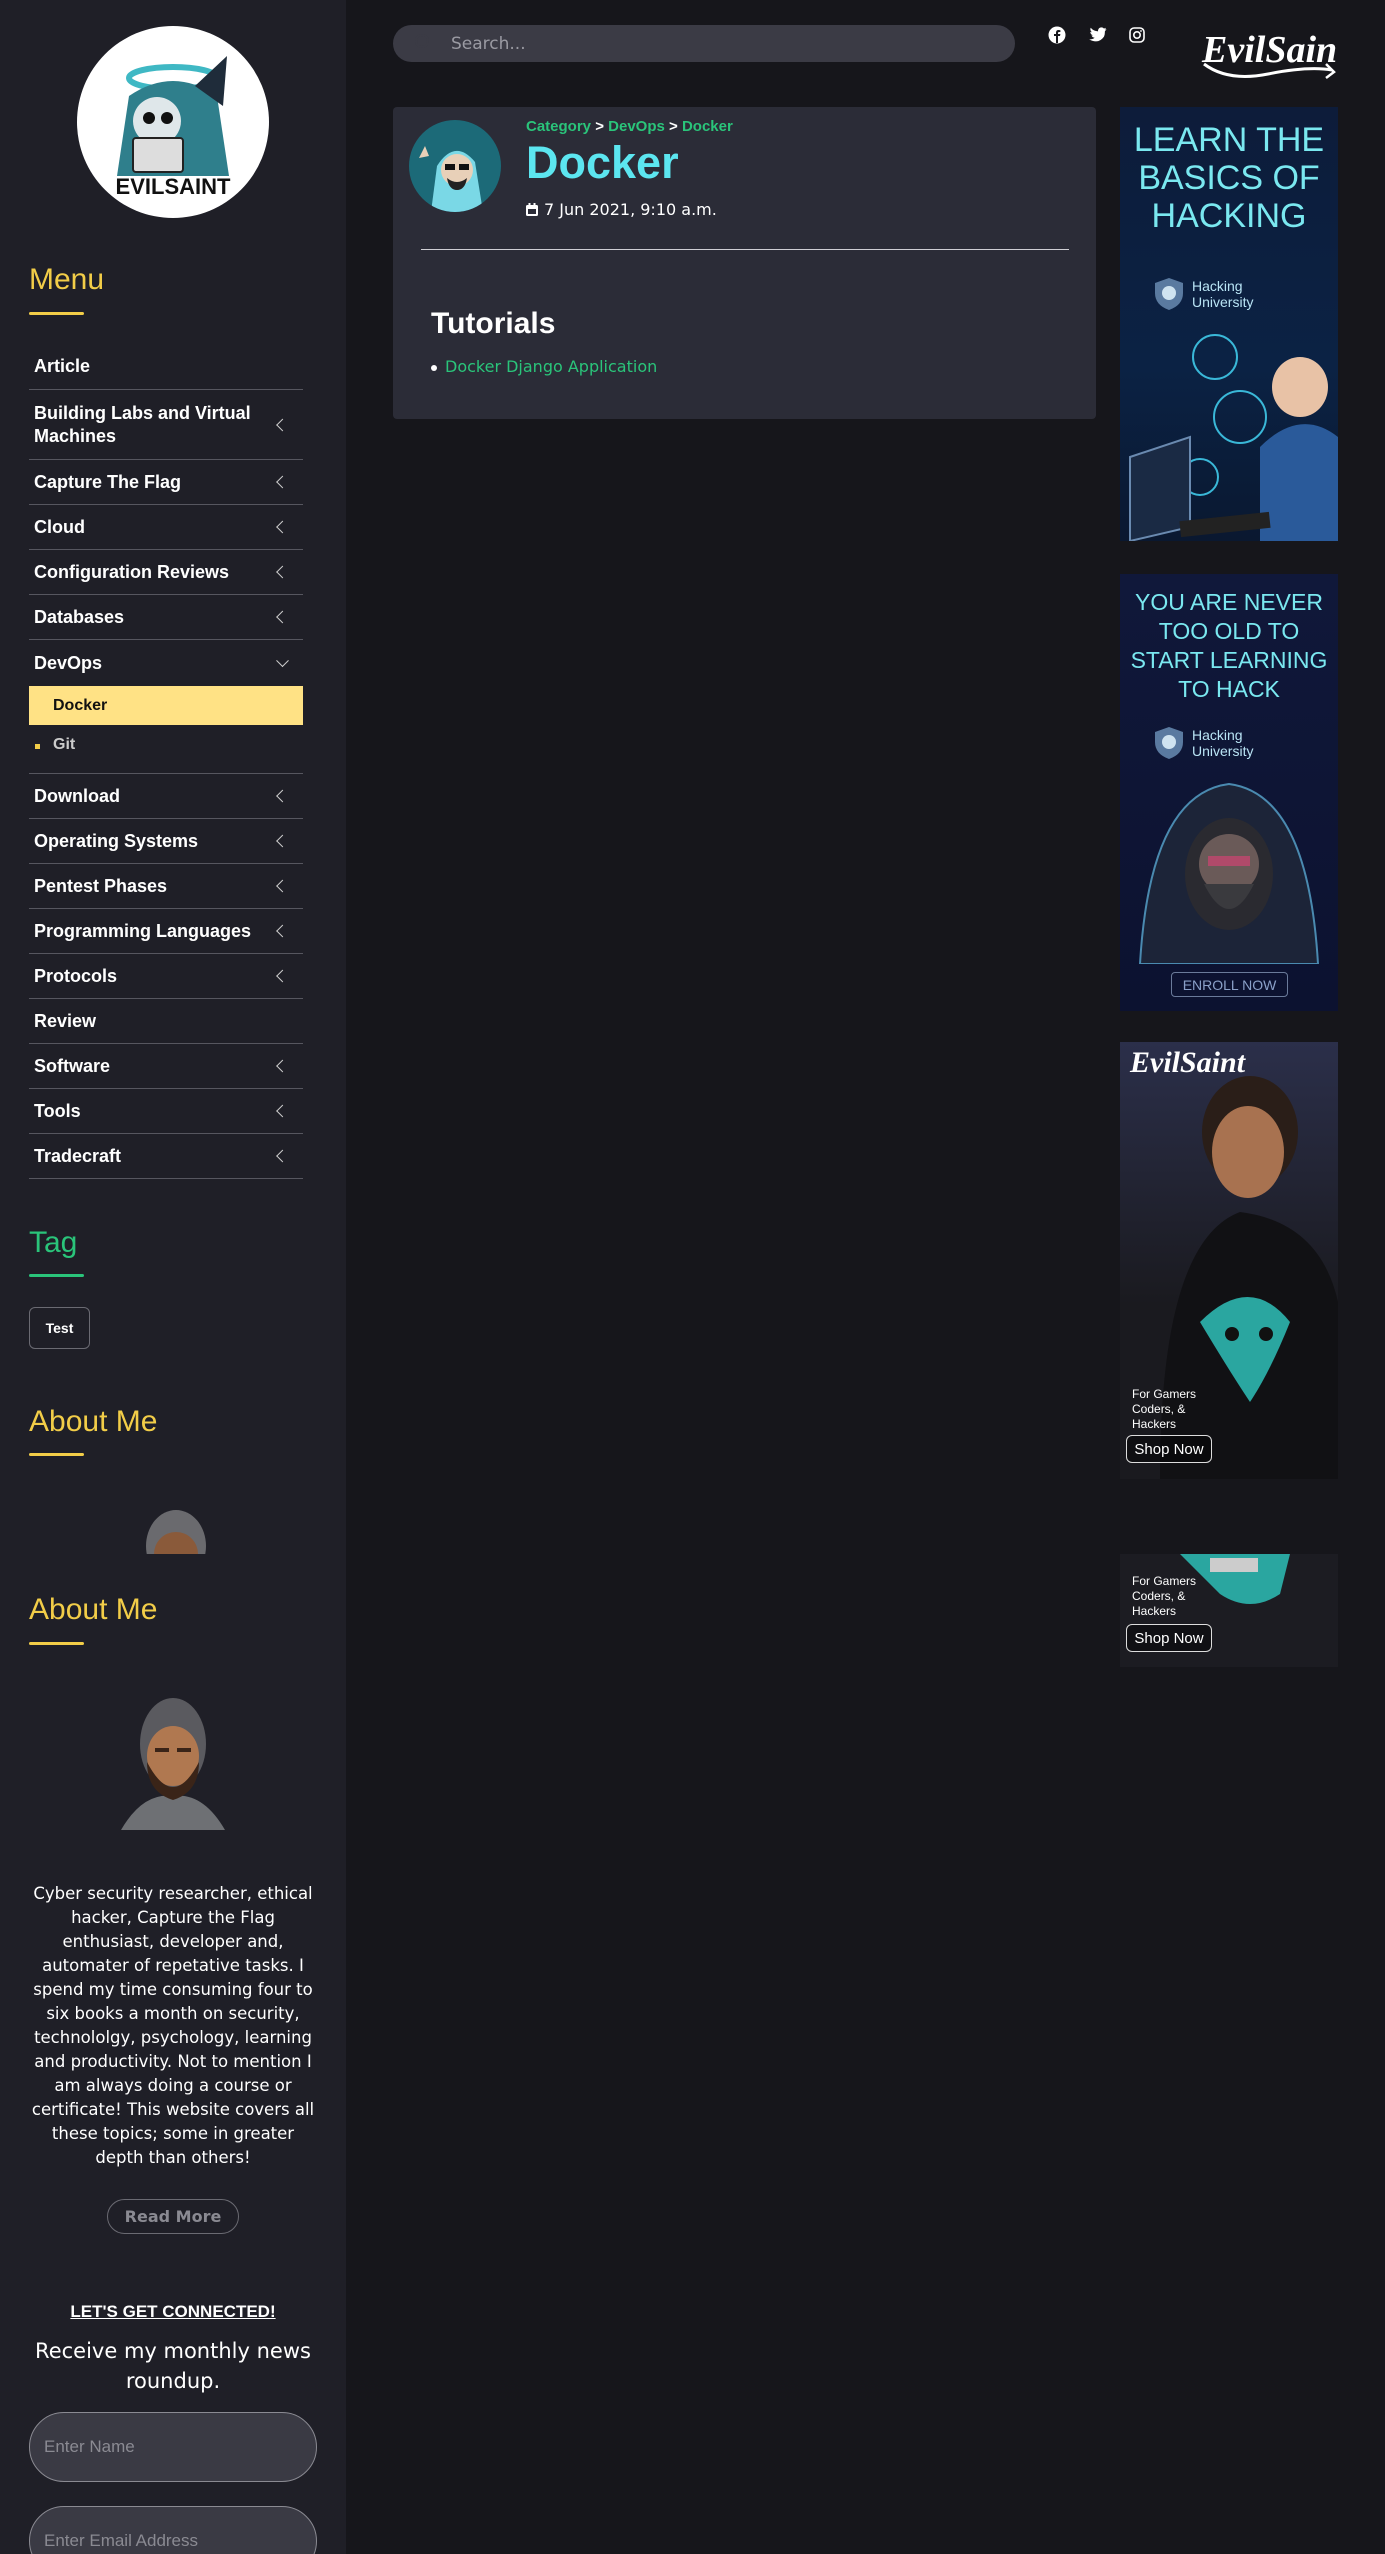 The width and height of the screenshot is (1385, 2554). Describe the element at coordinates (166, 663) in the screenshot. I see `menu-item-devops: DevOps` at that location.